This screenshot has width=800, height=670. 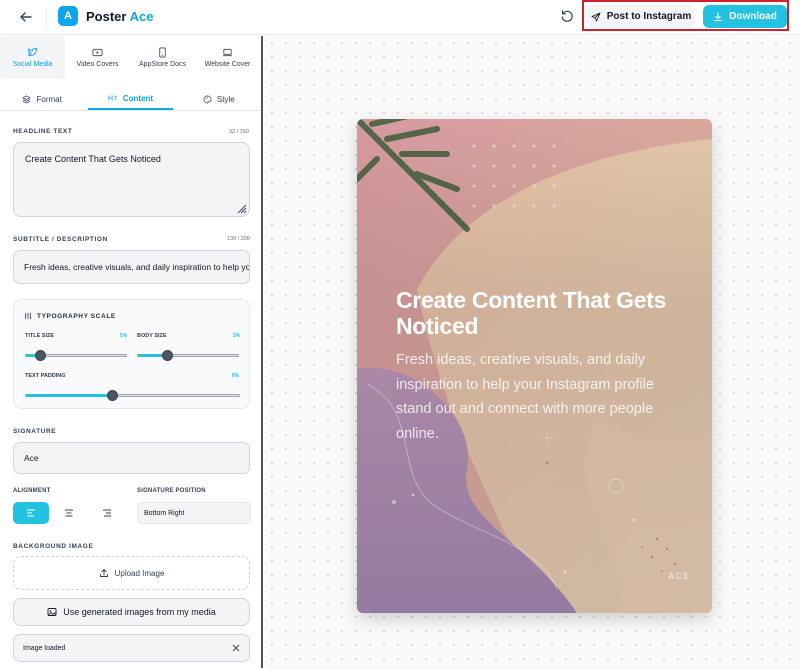 I want to click on slider-fill, so click(x=70, y=395).